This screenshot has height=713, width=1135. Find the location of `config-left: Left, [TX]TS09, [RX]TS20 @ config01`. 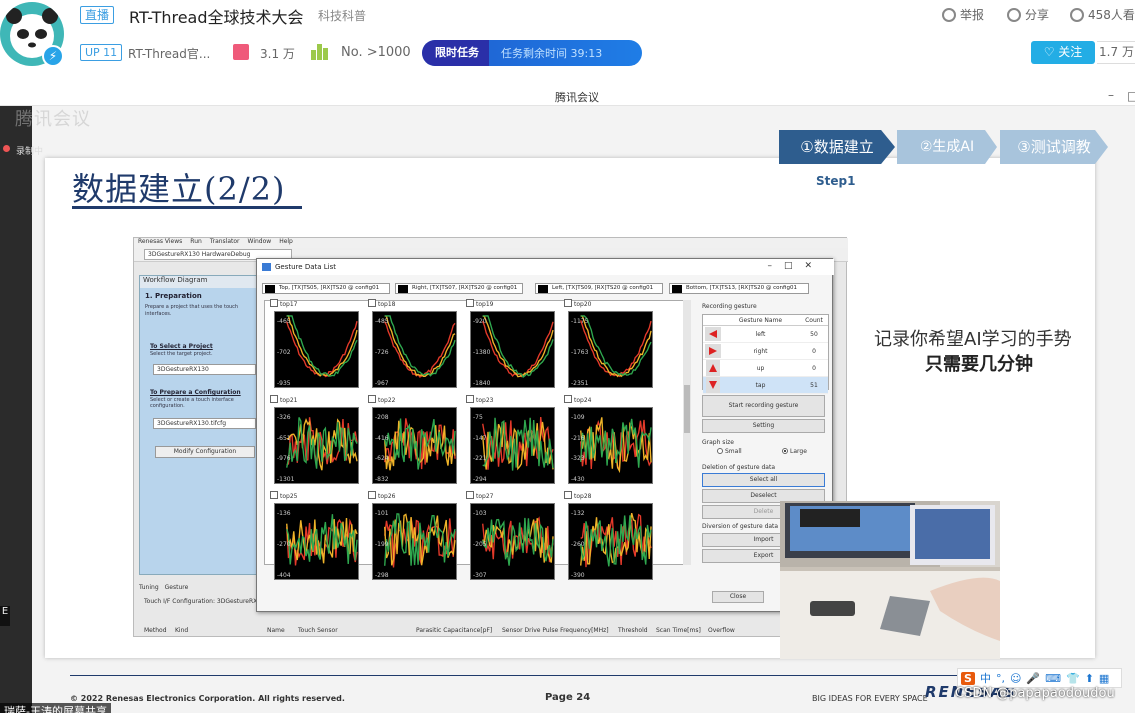

config-left: Left, [TX]TS09, [RX]TS20 @ config01 is located at coordinates (599, 288).